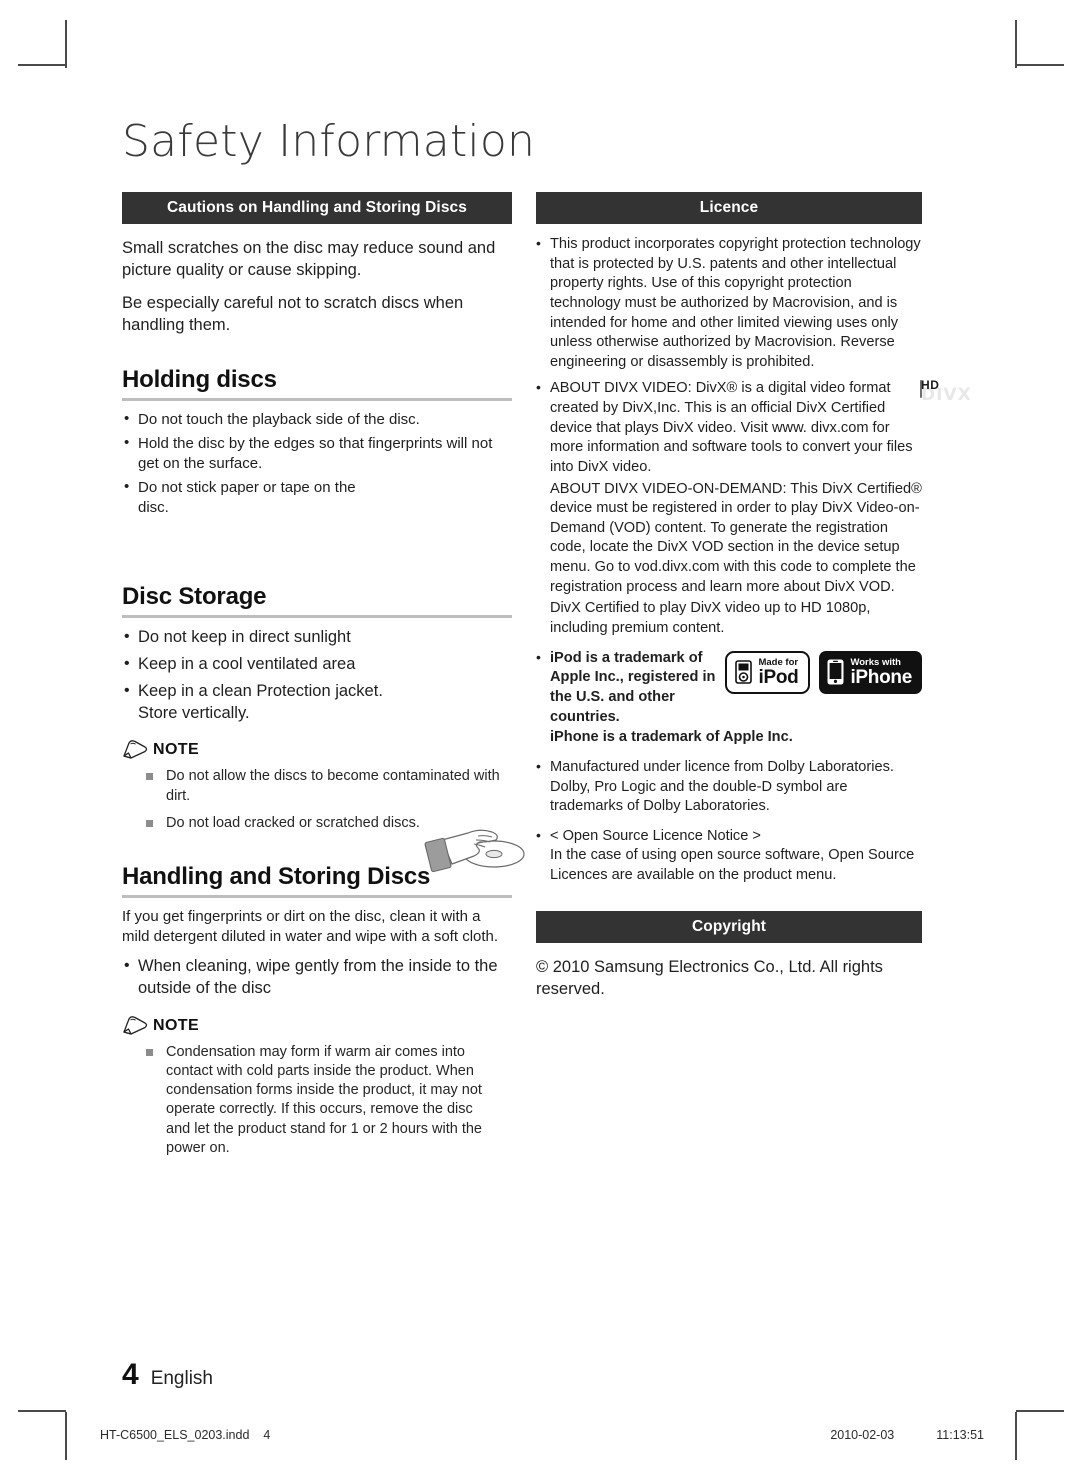 This screenshot has height=1479, width=1080. I want to click on print-footer-time: 11:13:51, so click(960, 1435).